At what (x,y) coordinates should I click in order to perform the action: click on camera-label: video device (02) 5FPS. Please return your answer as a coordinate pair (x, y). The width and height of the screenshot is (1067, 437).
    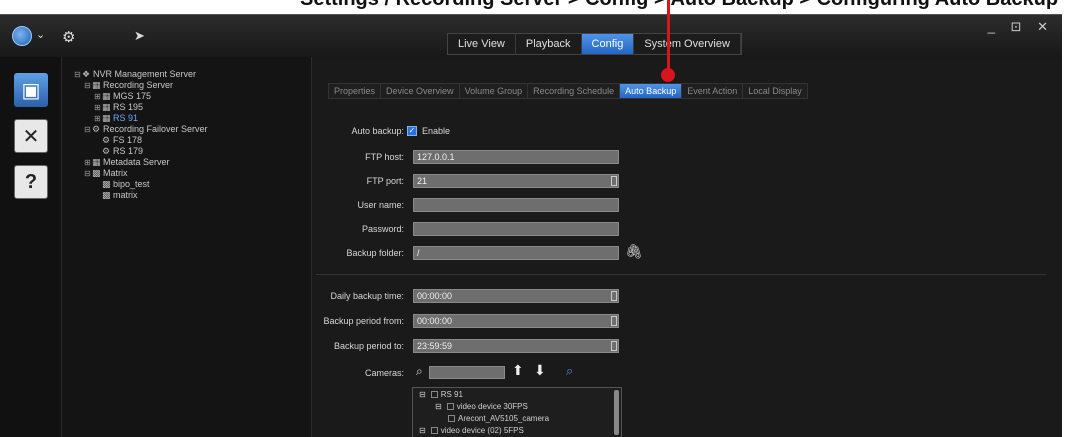
    Looking at the image, I should click on (482, 430).